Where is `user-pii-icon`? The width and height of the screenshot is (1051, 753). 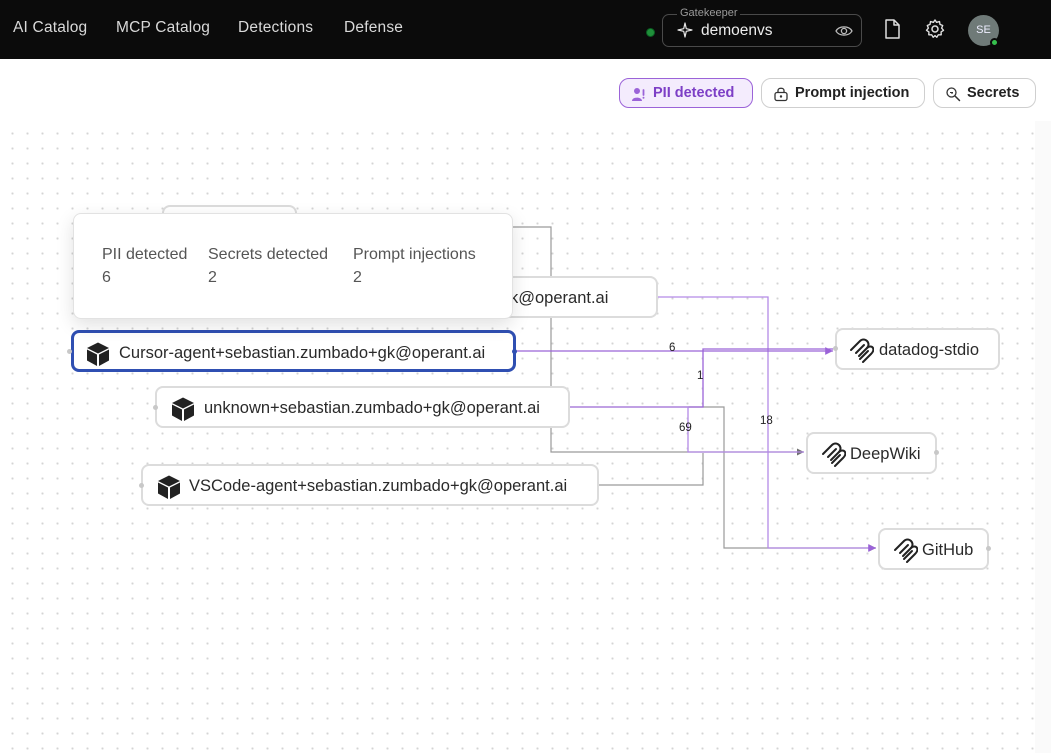
user-pii-icon is located at coordinates (638, 94).